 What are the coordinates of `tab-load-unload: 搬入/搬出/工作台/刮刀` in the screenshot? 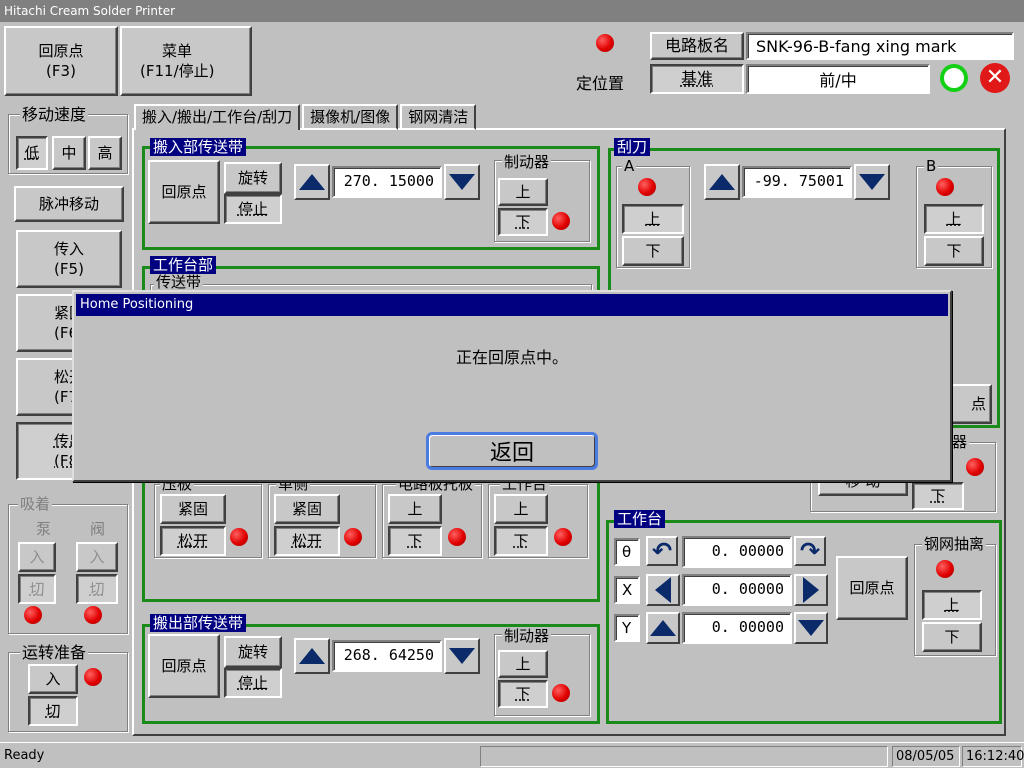 It's located at (217, 117).